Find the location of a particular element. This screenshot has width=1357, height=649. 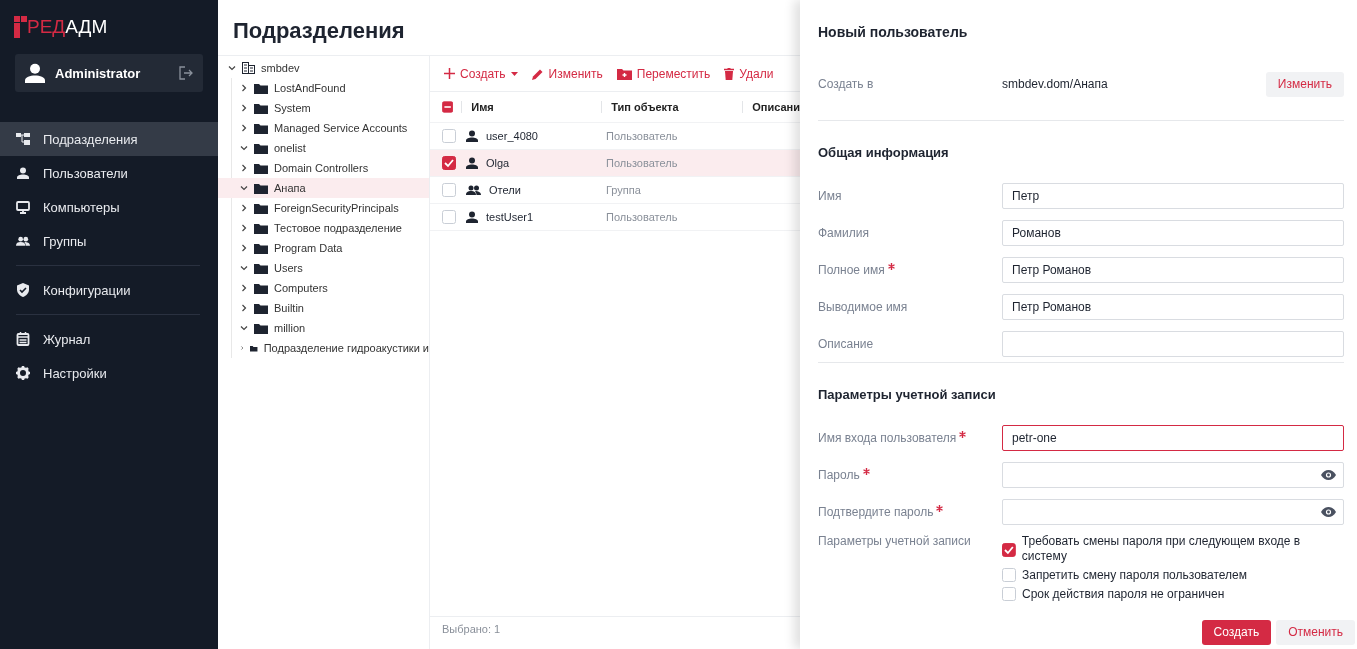

building-icon is located at coordinates (248, 68).